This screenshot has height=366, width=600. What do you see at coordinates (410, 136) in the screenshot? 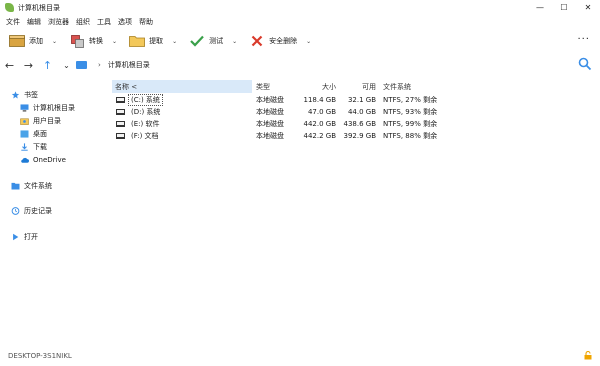
I see `filesystem-cell: NTFS, 88% 剩余` at bounding box center [410, 136].